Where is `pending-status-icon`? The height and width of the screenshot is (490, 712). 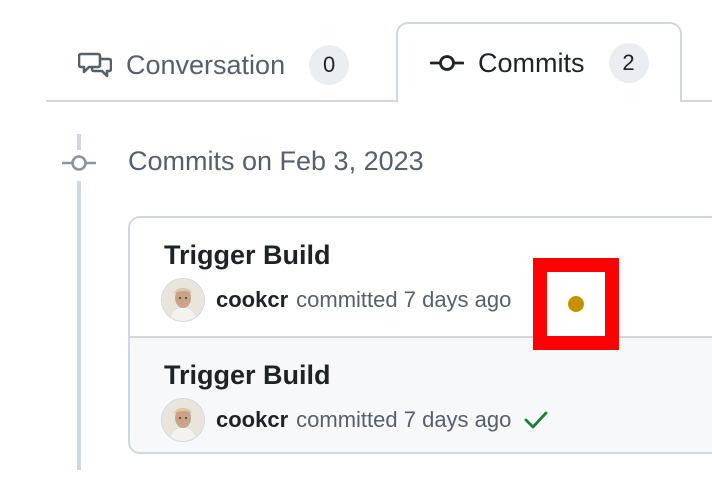
pending-status-icon is located at coordinates (576, 304).